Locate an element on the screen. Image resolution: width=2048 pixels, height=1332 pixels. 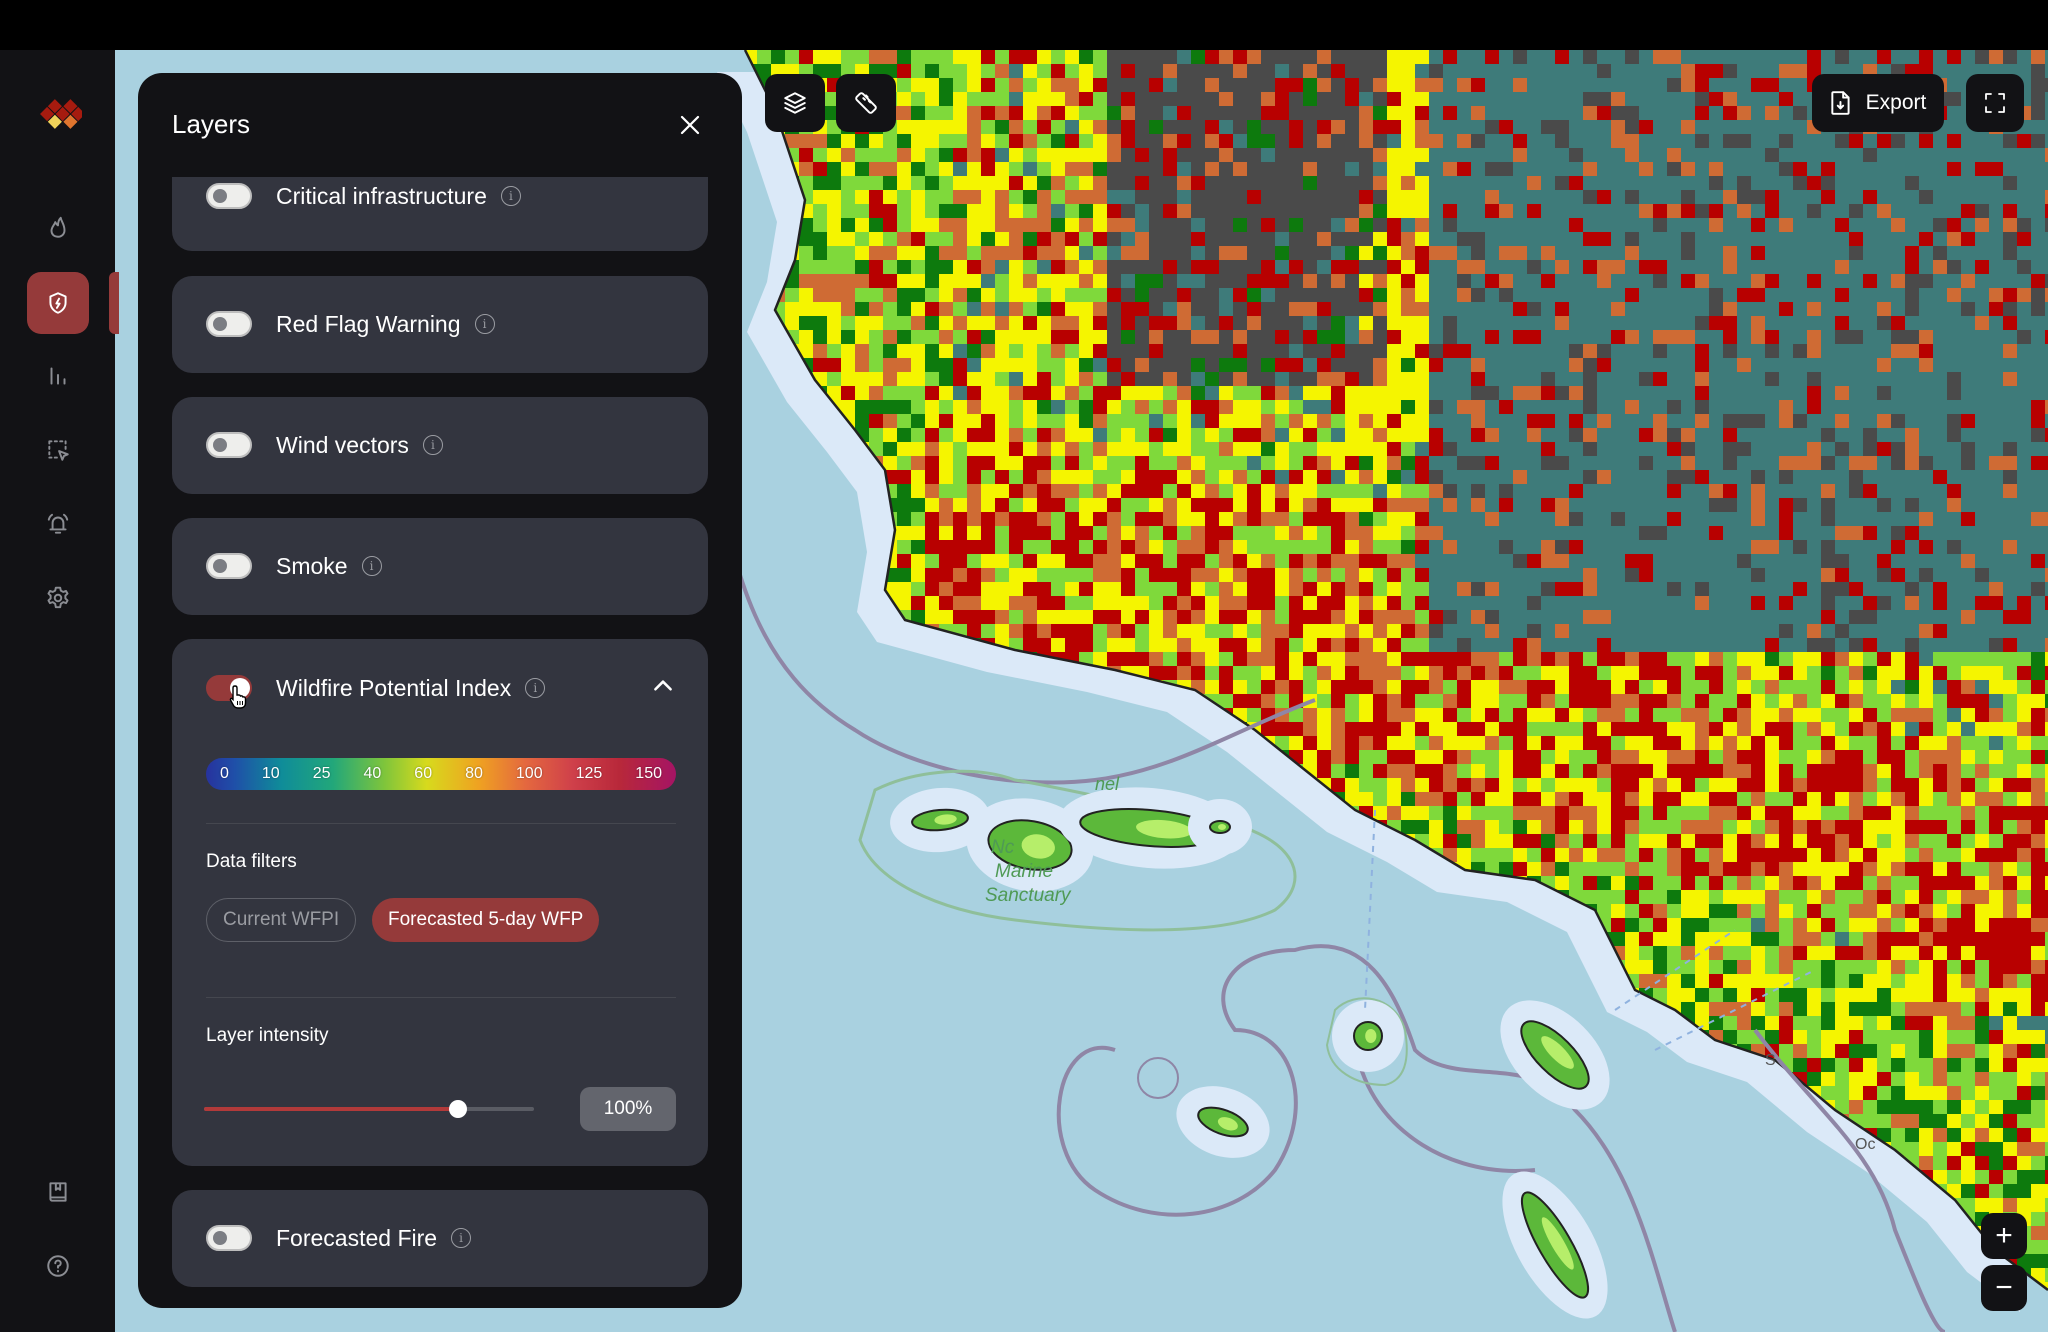
map-label-sanctuary-partial: nel is located at coordinates (1107, 784).